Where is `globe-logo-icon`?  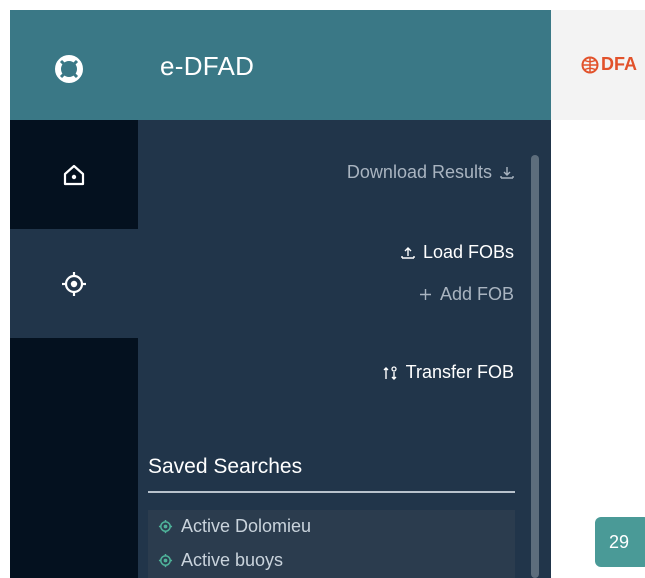 globe-logo-icon is located at coordinates (590, 64).